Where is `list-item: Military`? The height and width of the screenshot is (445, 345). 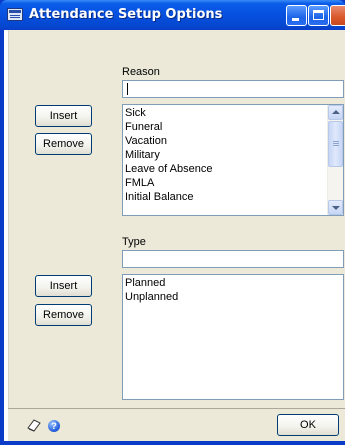 list-item: Military is located at coordinates (234, 155).